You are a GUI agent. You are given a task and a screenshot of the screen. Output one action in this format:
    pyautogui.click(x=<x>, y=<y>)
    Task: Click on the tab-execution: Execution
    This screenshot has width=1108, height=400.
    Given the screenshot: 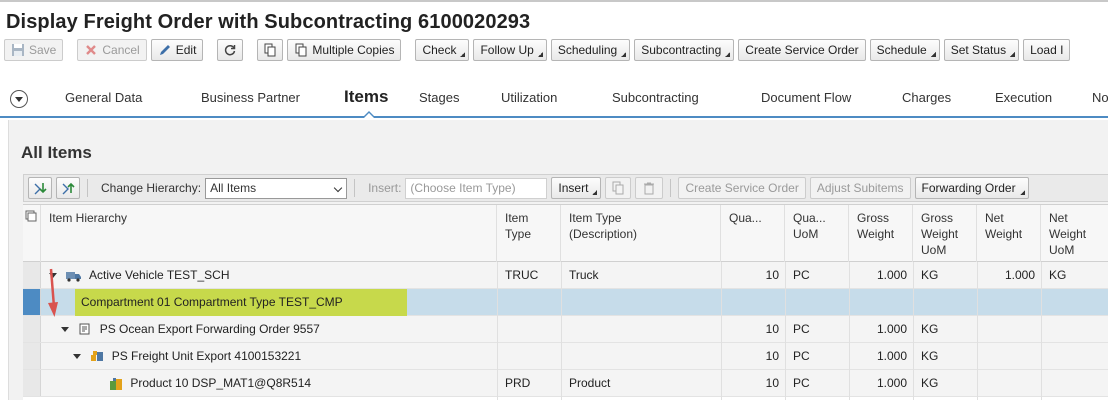 What is the action you would take?
    pyautogui.click(x=1023, y=97)
    